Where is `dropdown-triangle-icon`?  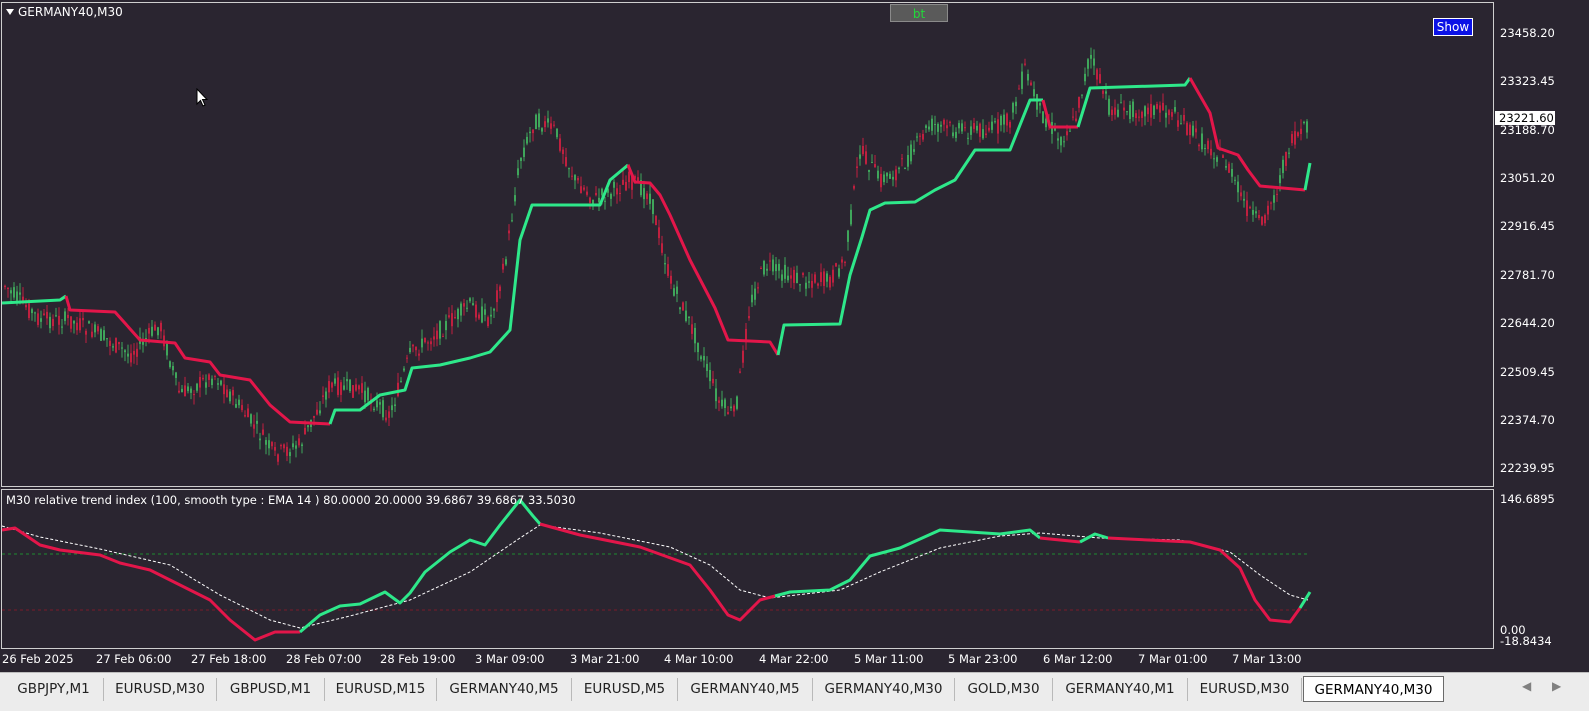
dropdown-triangle-icon is located at coordinates (10, 12).